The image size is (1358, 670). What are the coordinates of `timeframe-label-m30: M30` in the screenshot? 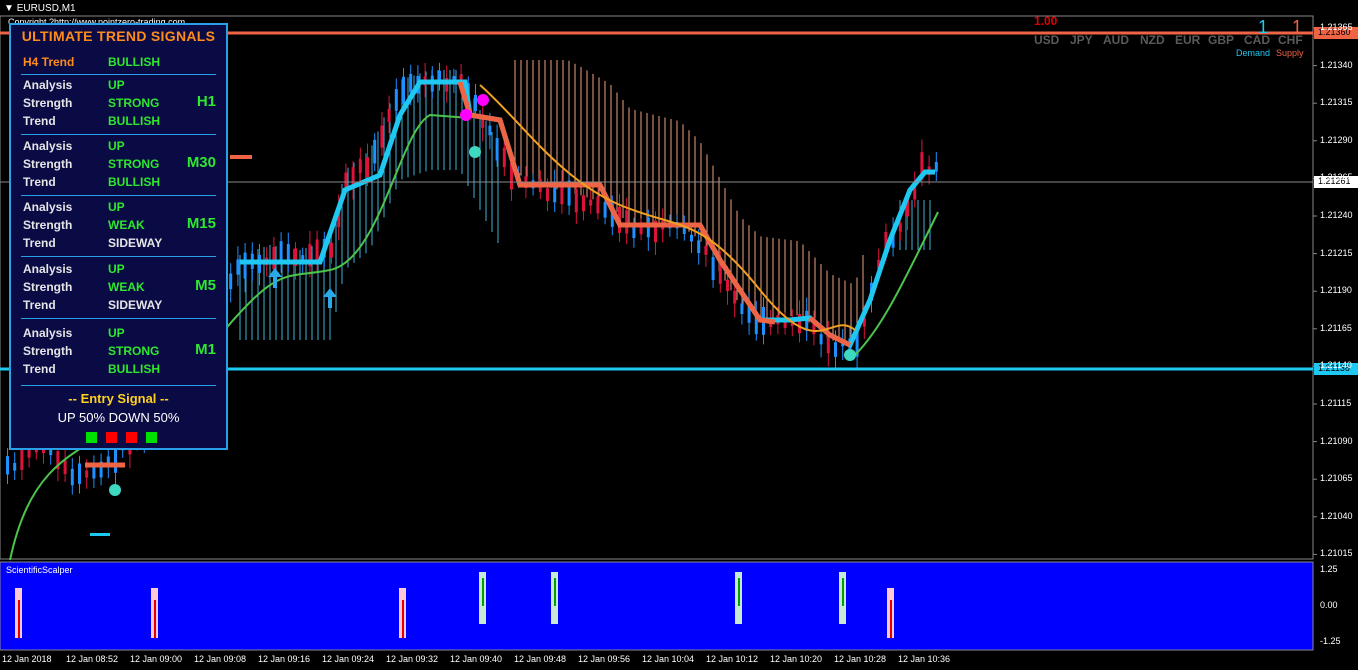 It's located at (201, 162).